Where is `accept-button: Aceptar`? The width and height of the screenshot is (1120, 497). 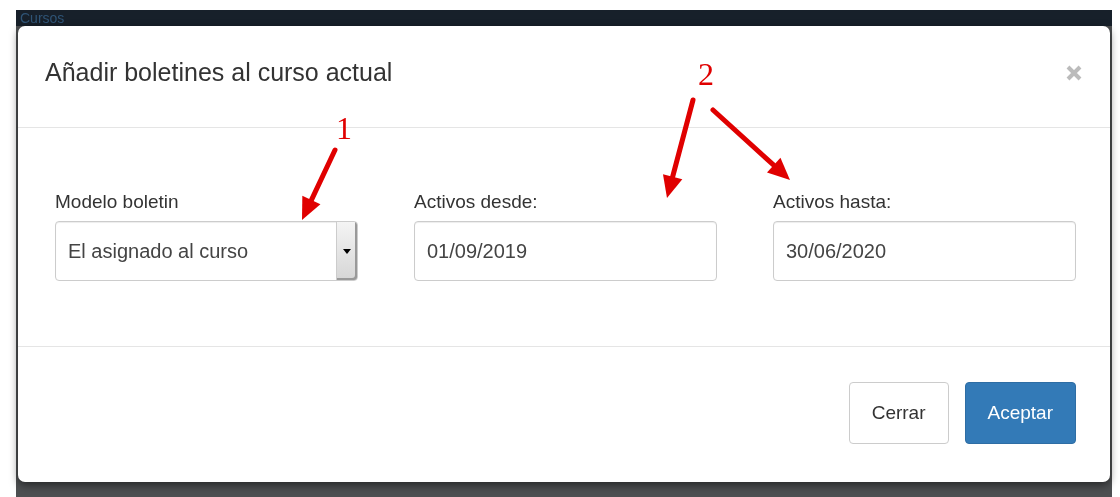 accept-button: Aceptar is located at coordinates (1020, 413).